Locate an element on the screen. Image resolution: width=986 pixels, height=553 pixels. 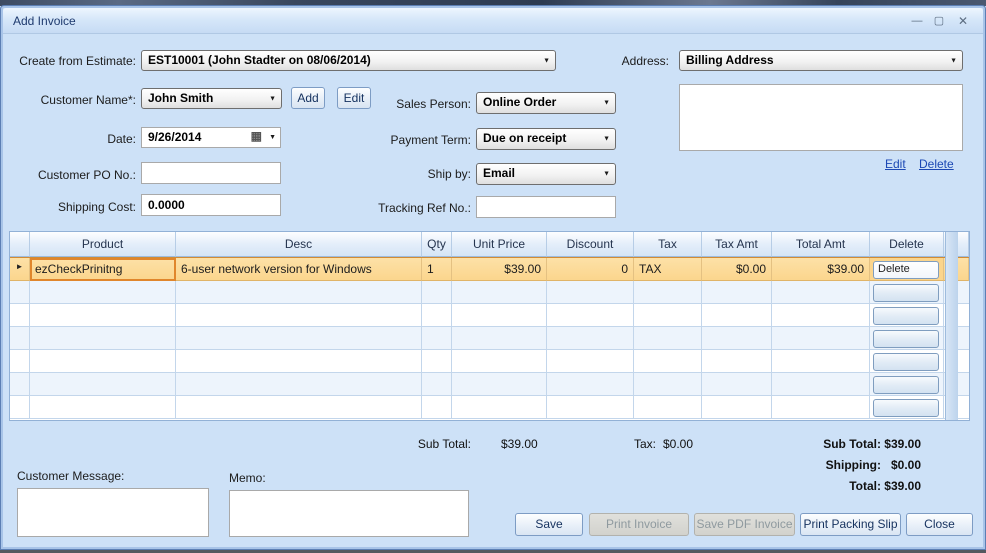
save-button: Save is located at coordinates (549, 524).